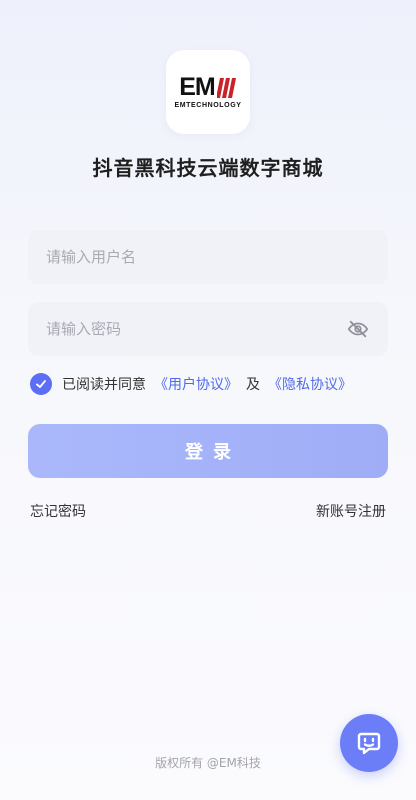 The height and width of the screenshot is (800, 416). What do you see at coordinates (196, 384) in the screenshot?
I see `user-agreement-link: 《用户协议》` at bounding box center [196, 384].